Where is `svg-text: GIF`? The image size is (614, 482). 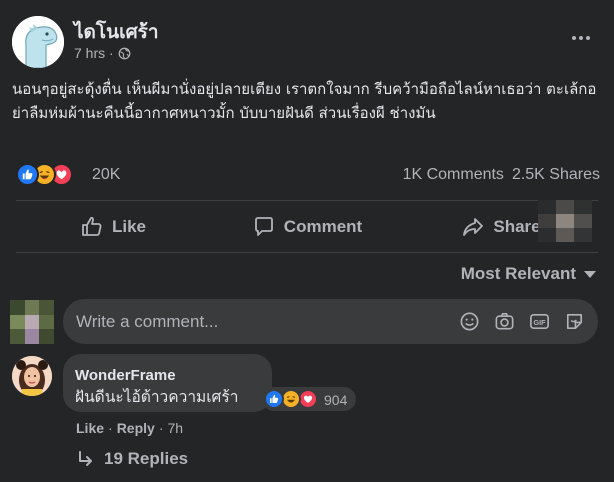
svg-text: GIF is located at coordinates (540, 323).